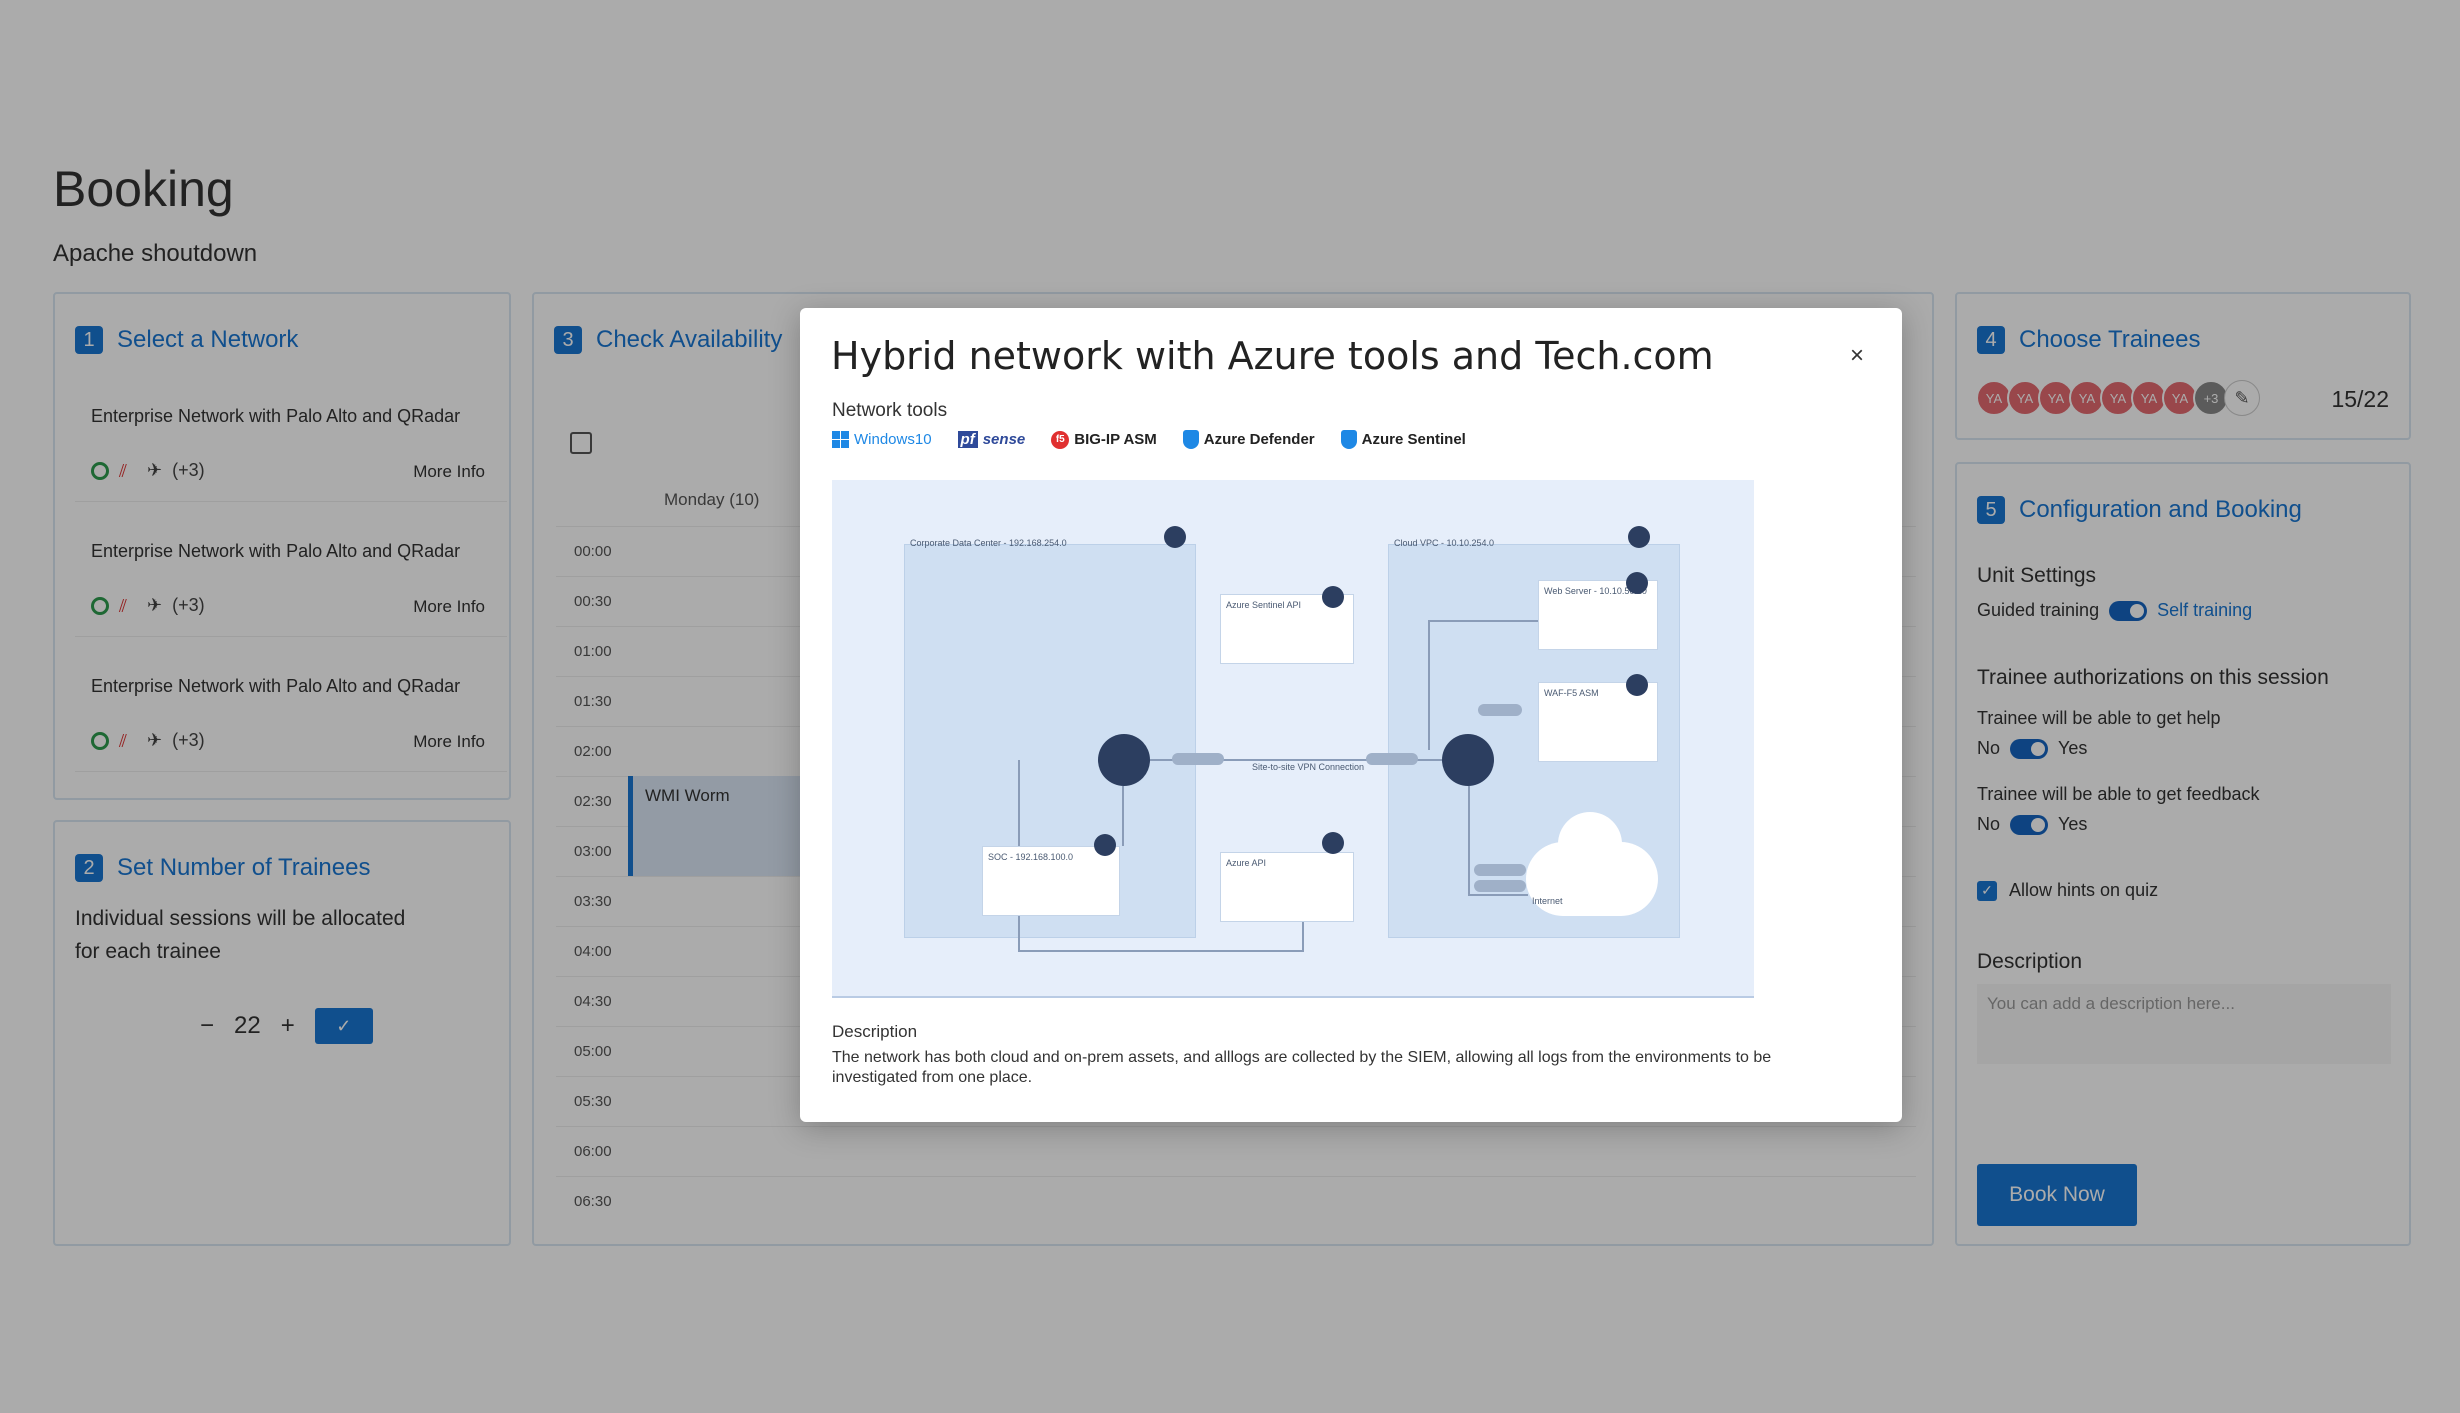 This screenshot has height=1413, width=2460. Describe the element at coordinates (1308, 767) in the screenshot. I see `vpn-label: Site-to-site VPN Connection` at that location.